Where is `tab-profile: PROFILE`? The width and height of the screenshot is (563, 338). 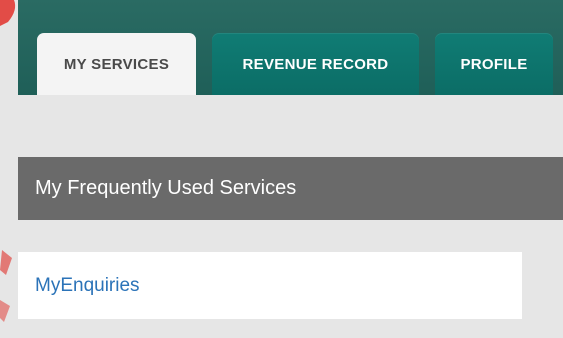
tab-profile: PROFILE is located at coordinates (494, 64).